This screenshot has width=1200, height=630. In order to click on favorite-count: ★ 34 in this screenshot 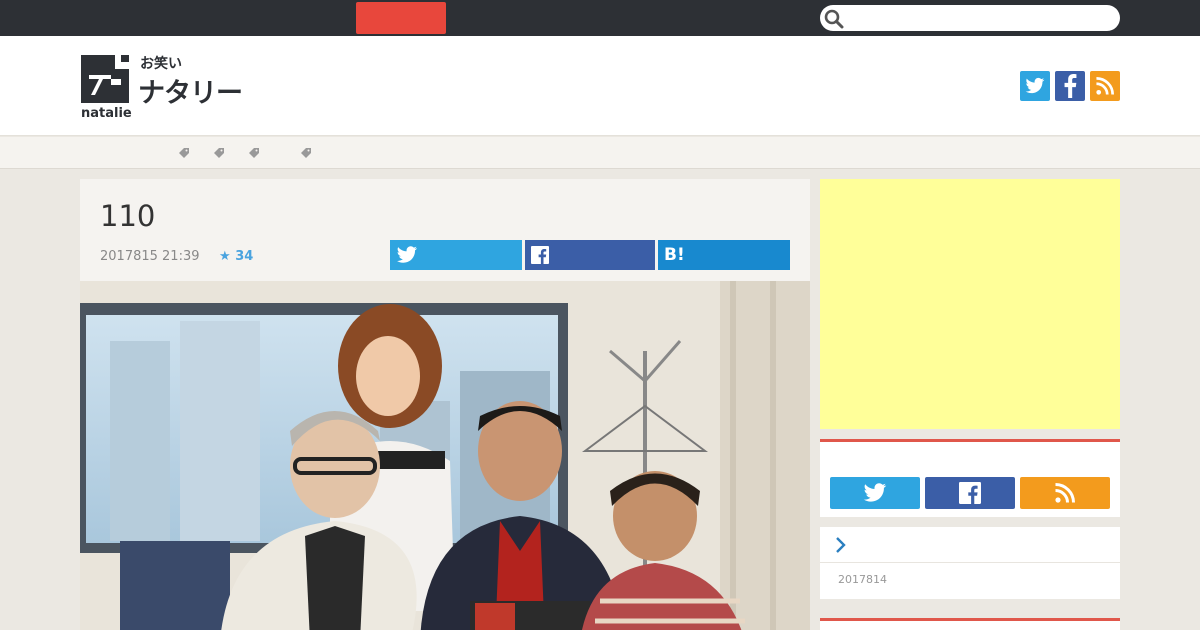, I will do `click(236, 256)`.